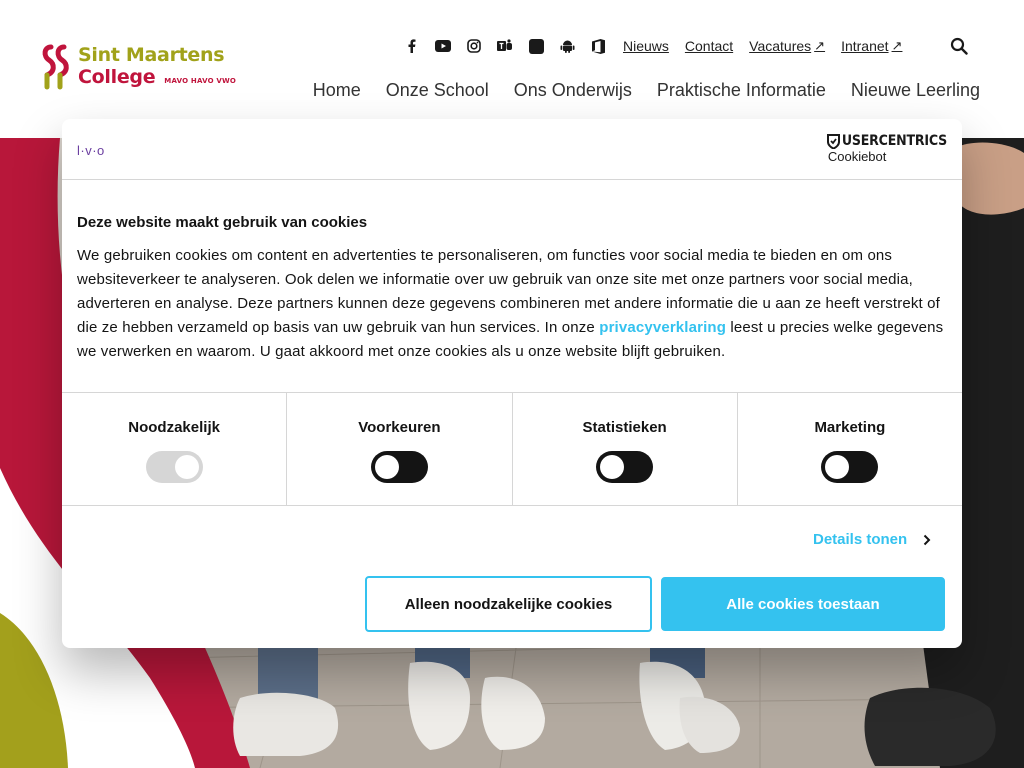 This screenshot has width=1024, height=768. What do you see at coordinates (927, 539) in the screenshot?
I see `chevron-right-icon` at bounding box center [927, 539].